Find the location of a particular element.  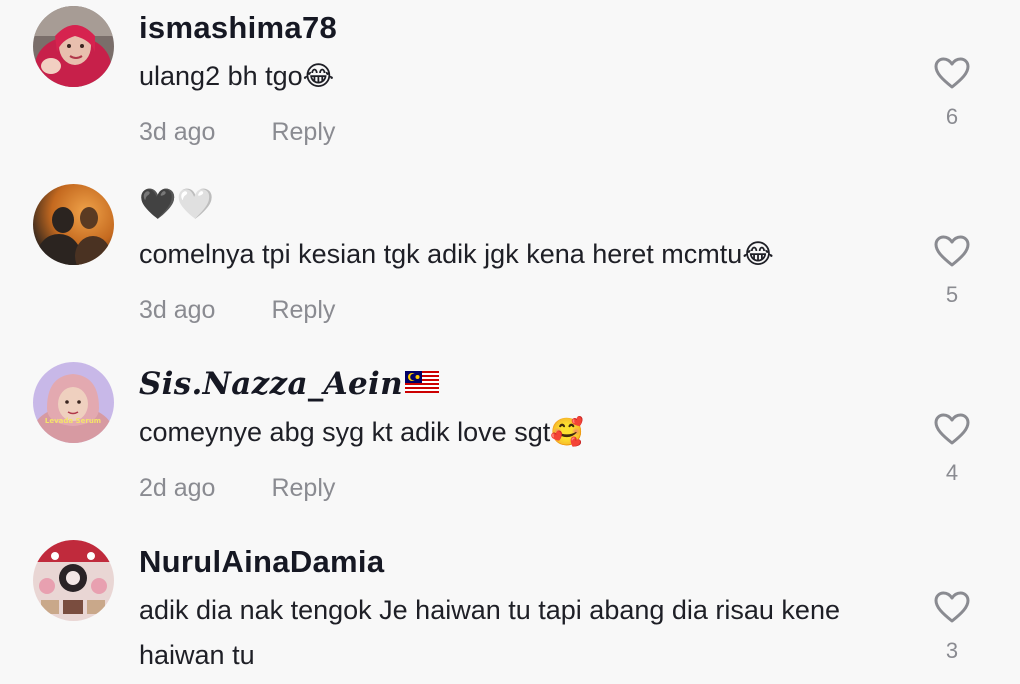

like-count: 6 is located at coordinates (952, 116).